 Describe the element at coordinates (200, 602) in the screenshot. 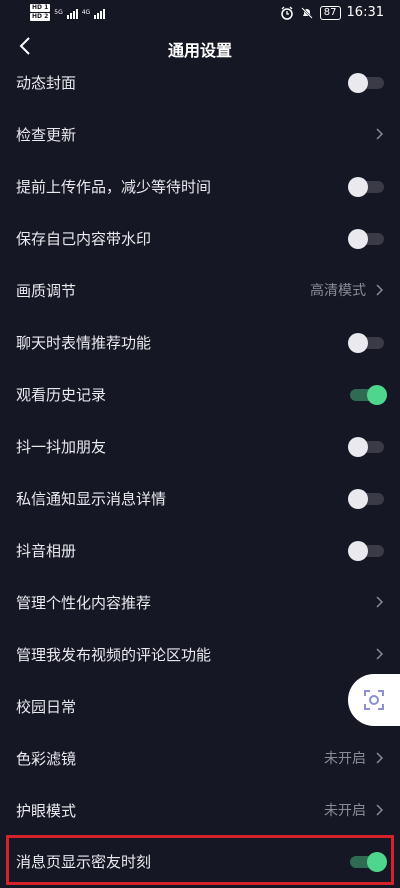

I see `setting-row-personalized: 管理个性化内容推荐` at that location.